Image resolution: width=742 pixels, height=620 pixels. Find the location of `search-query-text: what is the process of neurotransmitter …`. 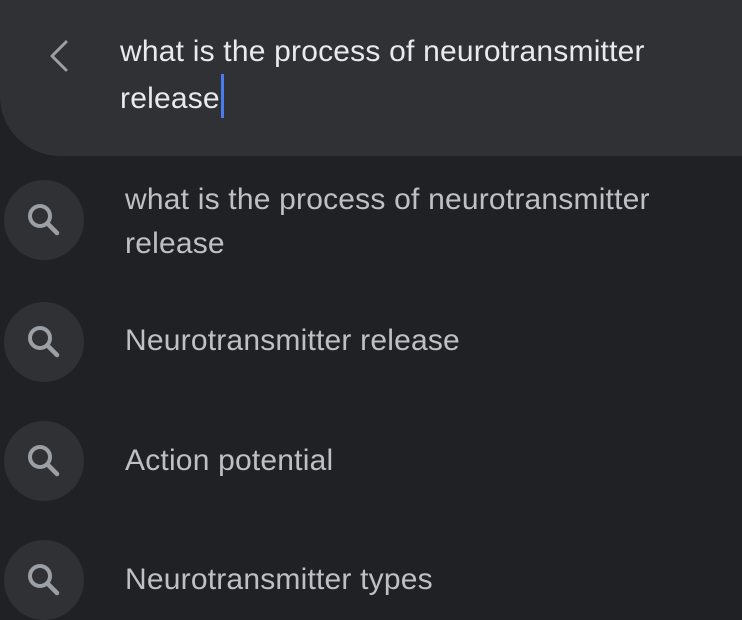

search-query-text: what is the process of neurotransmitter … is located at coordinates (382, 75).